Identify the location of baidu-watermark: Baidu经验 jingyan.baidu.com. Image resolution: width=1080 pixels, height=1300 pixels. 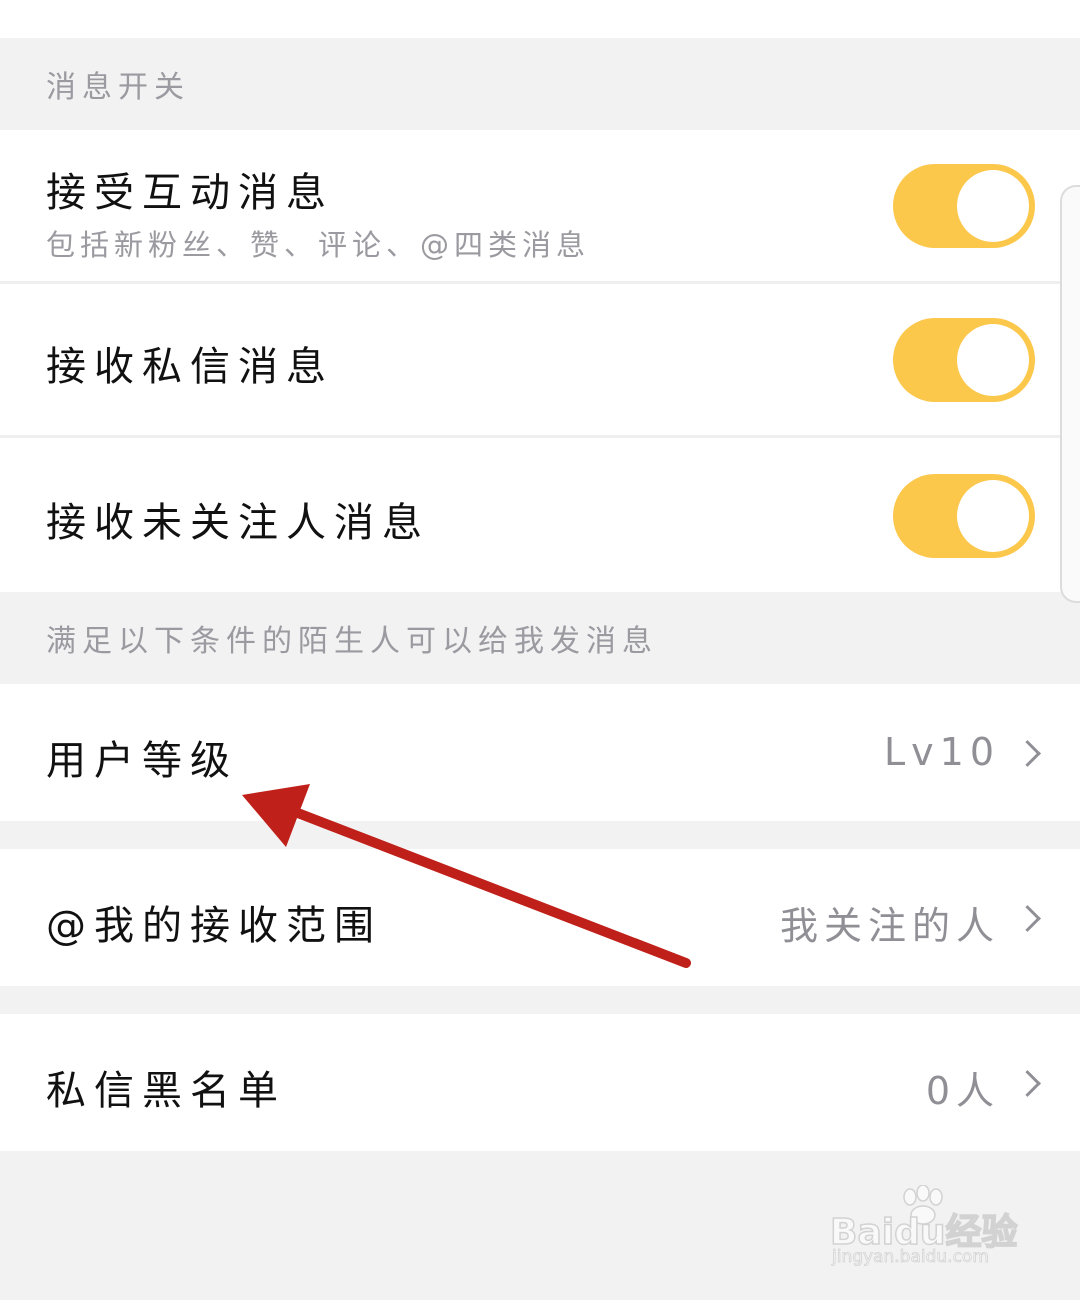
(929, 1230).